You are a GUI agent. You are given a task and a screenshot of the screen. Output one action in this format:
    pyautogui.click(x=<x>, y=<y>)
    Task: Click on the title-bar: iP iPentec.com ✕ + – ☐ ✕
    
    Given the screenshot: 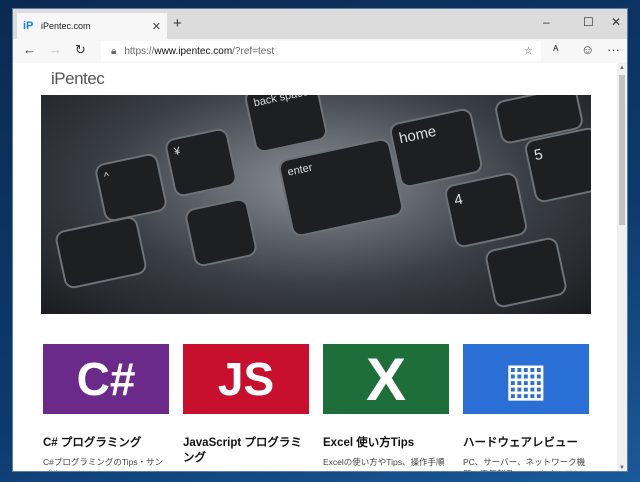 What is the action you would take?
    pyautogui.click(x=320, y=24)
    